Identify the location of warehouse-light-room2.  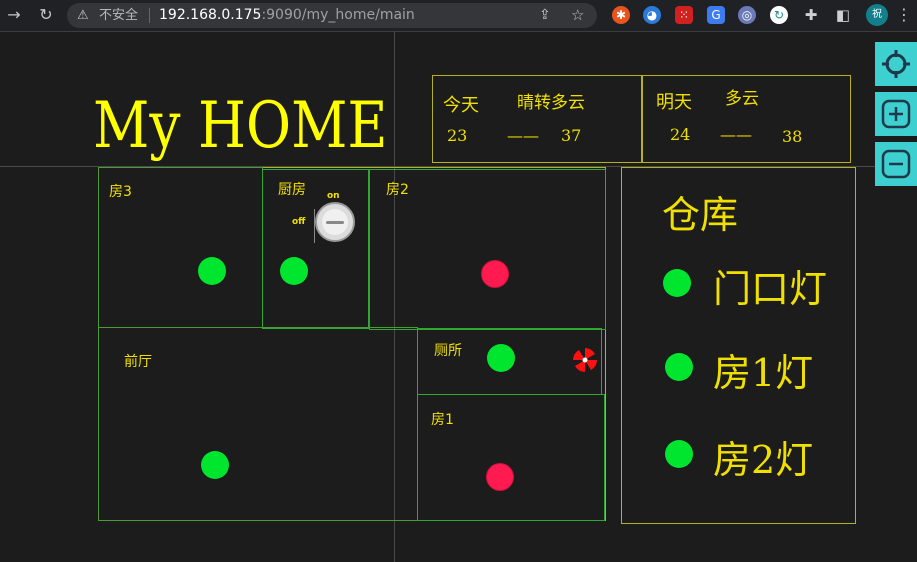
(679, 454).